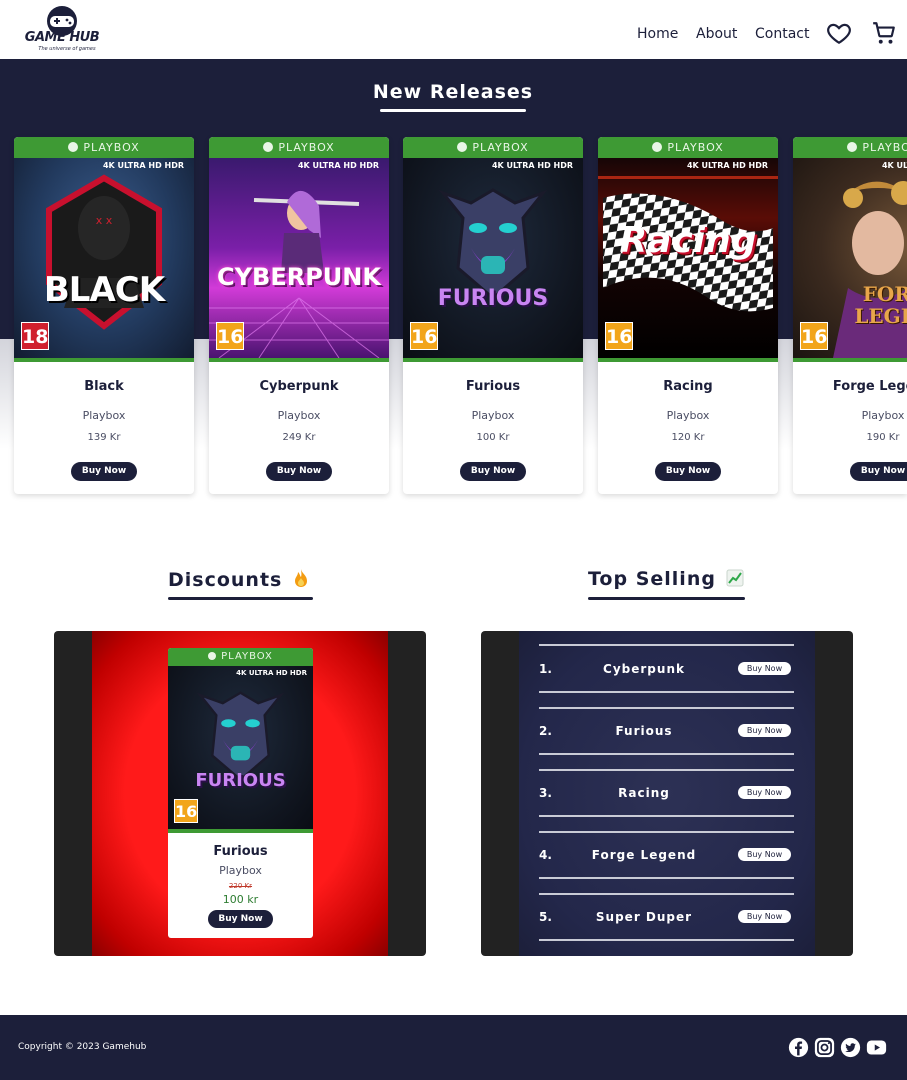 The width and height of the screenshot is (907, 1080). What do you see at coordinates (104, 386) in the screenshot?
I see `game-name: Black` at bounding box center [104, 386].